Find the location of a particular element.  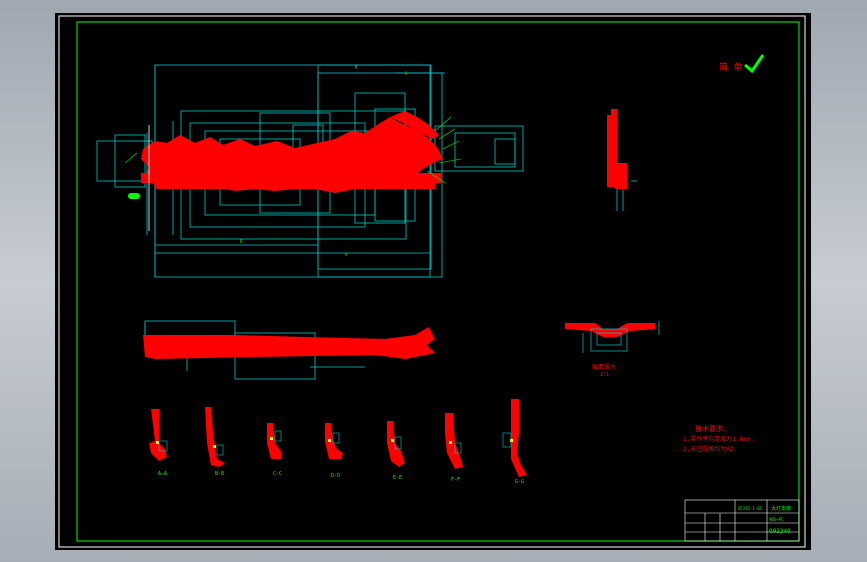

note-2: 2.未注圆角均为R2. is located at coordinates (710, 449).